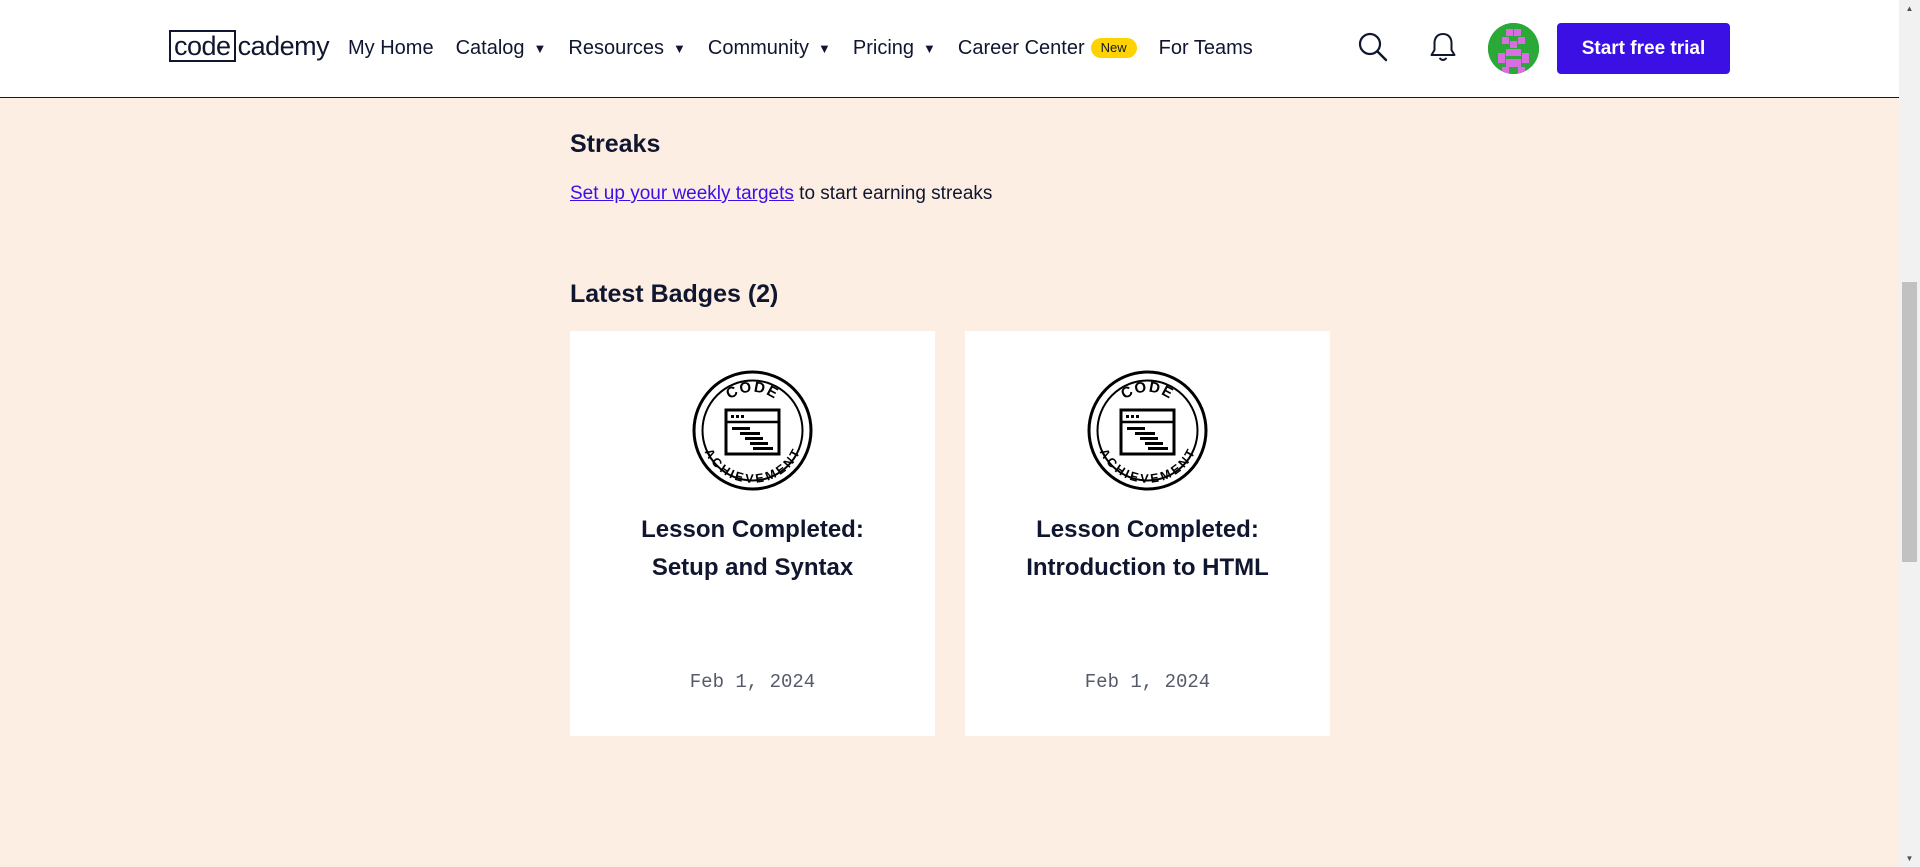  What do you see at coordinates (1147, 549) in the screenshot?
I see `badge-title: Lesson Completed: Introduction to HTML` at bounding box center [1147, 549].